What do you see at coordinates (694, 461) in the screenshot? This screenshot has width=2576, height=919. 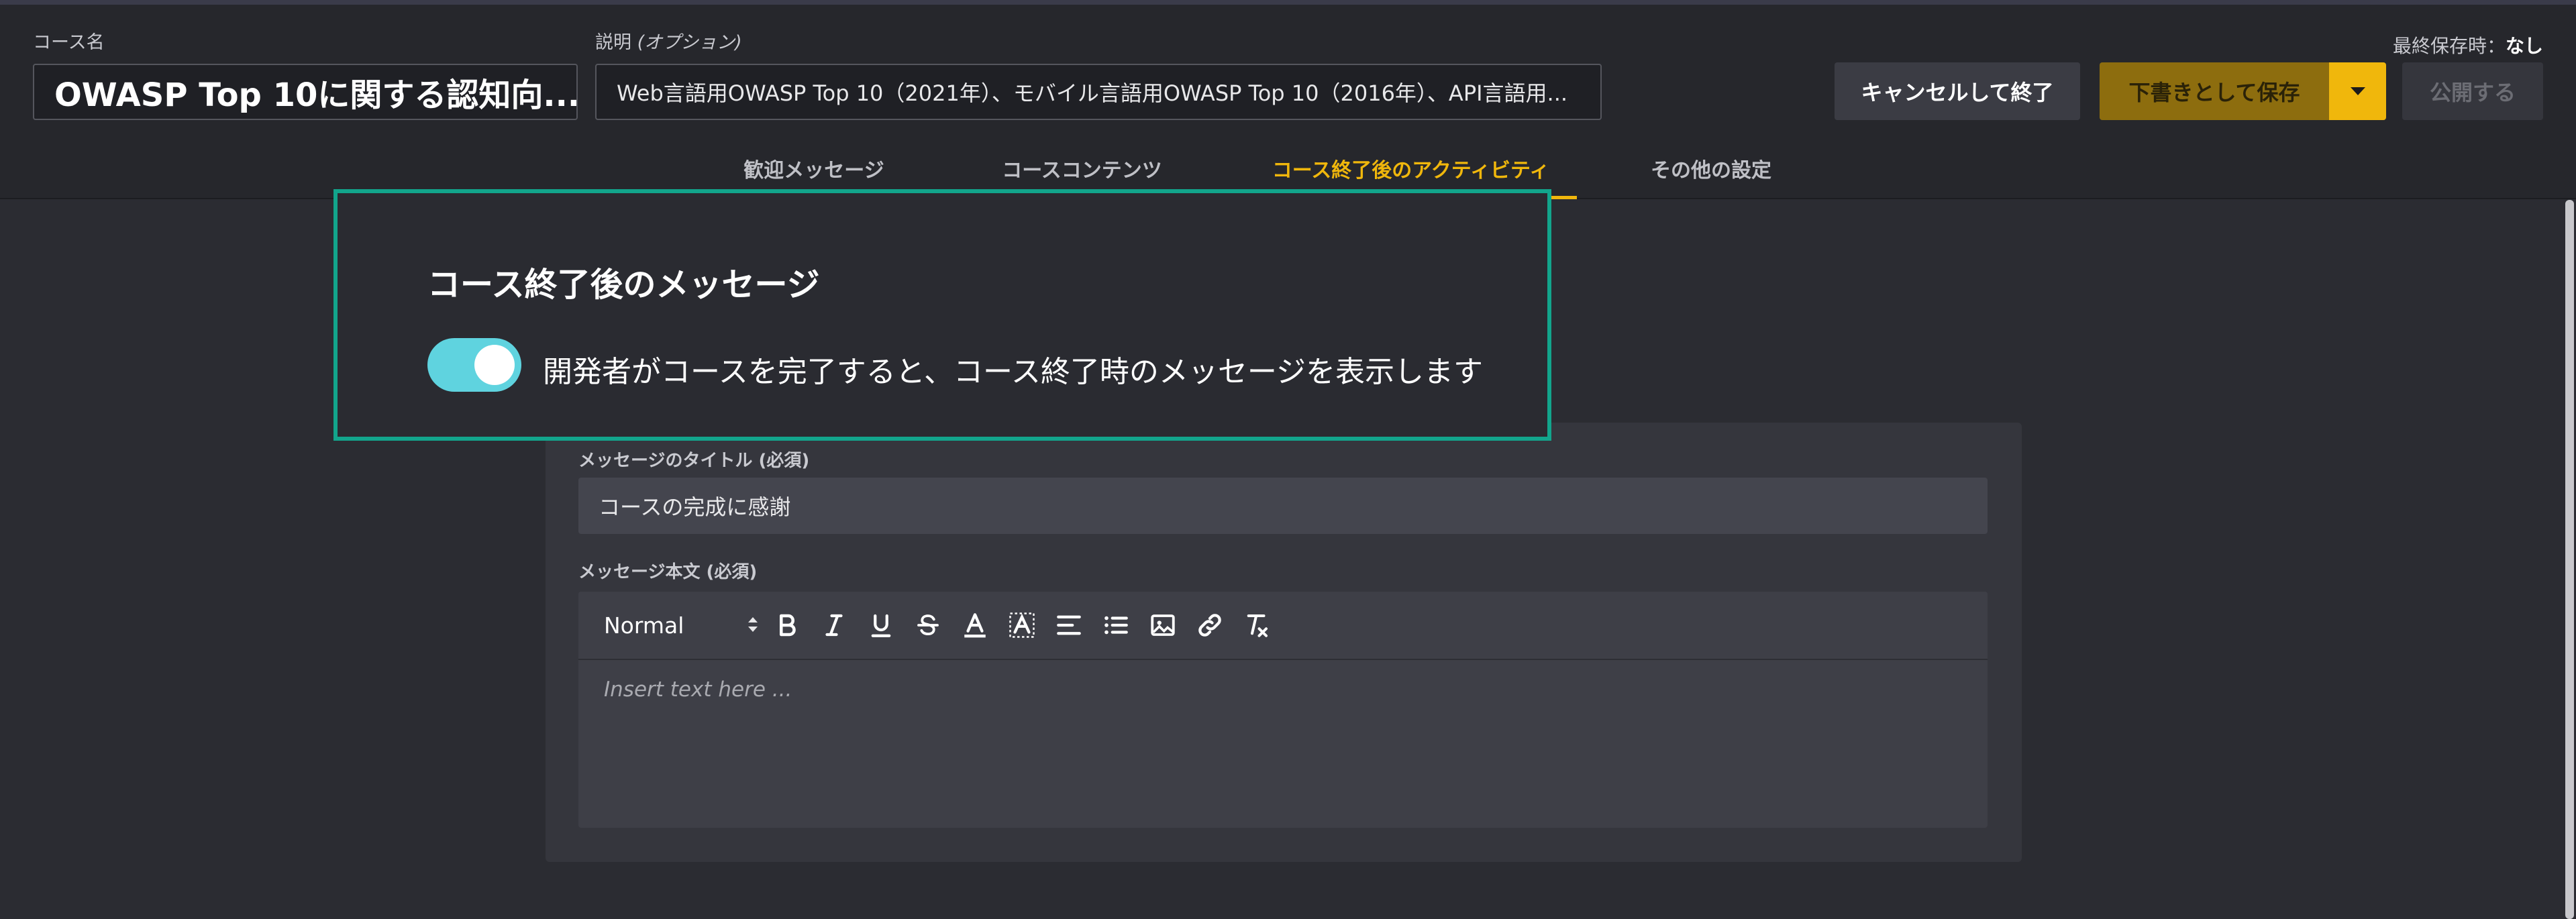 I see `message-title-label: メッセージのタイトル (必須)` at bounding box center [694, 461].